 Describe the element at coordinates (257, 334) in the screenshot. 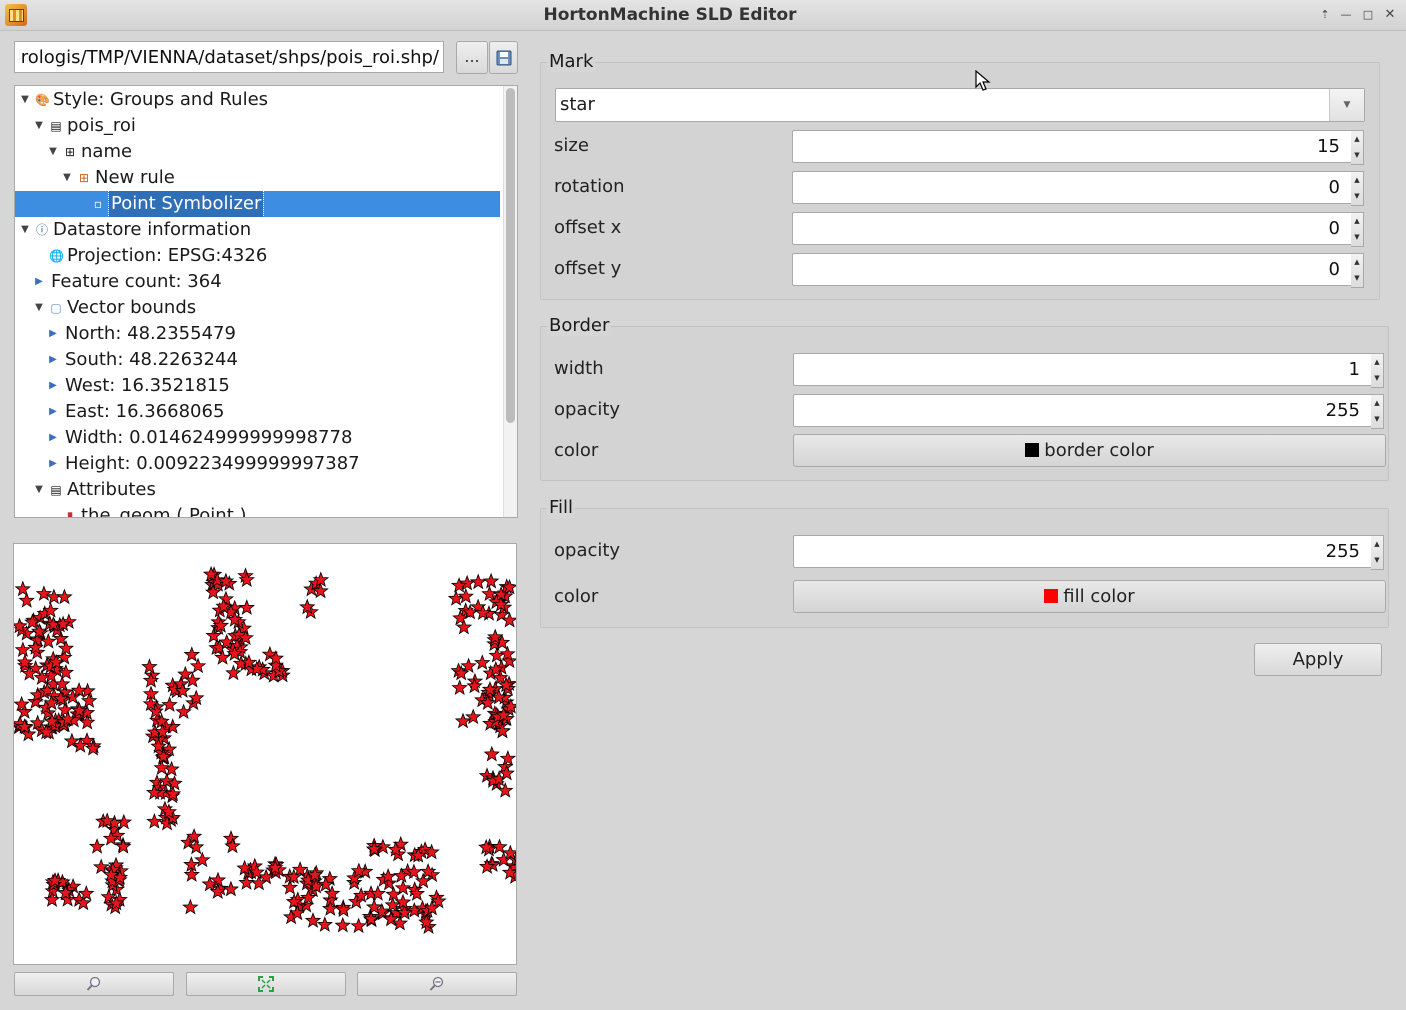

I see `tree-item: ▶ North: 48.2355479` at that location.